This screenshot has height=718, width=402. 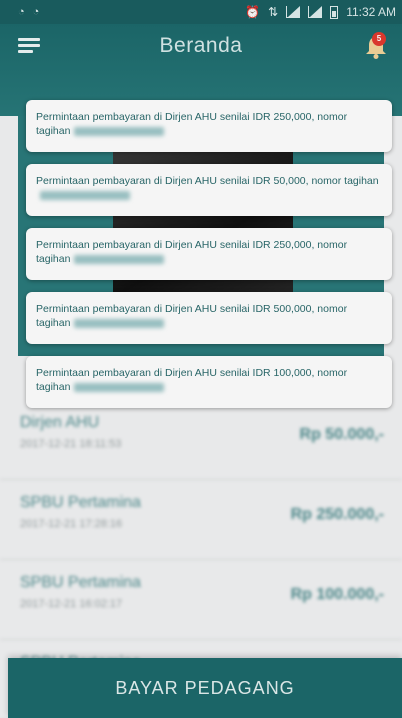 What do you see at coordinates (371, 12) in the screenshot?
I see `status-time: 11:32 AM` at bounding box center [371, 12].